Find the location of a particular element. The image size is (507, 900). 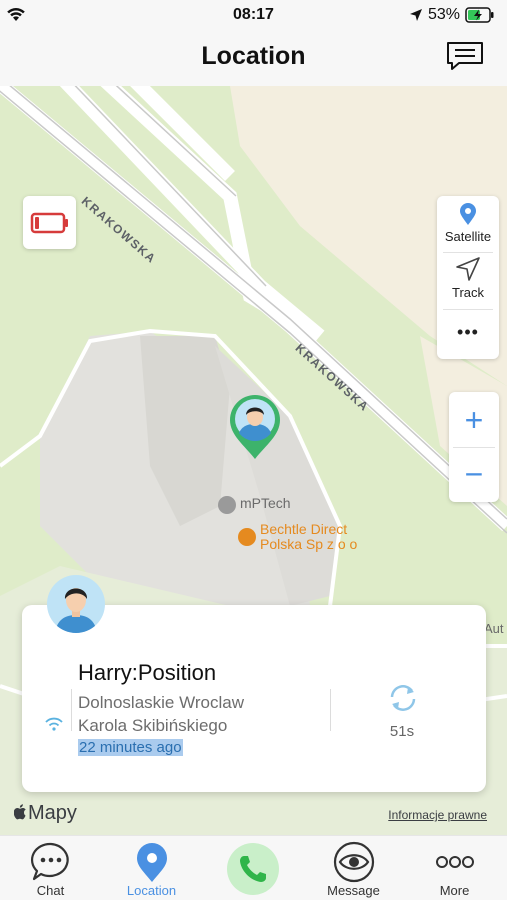

poi-bechtle-line1: Bechtle Direct is located at coordinates (304, 529).